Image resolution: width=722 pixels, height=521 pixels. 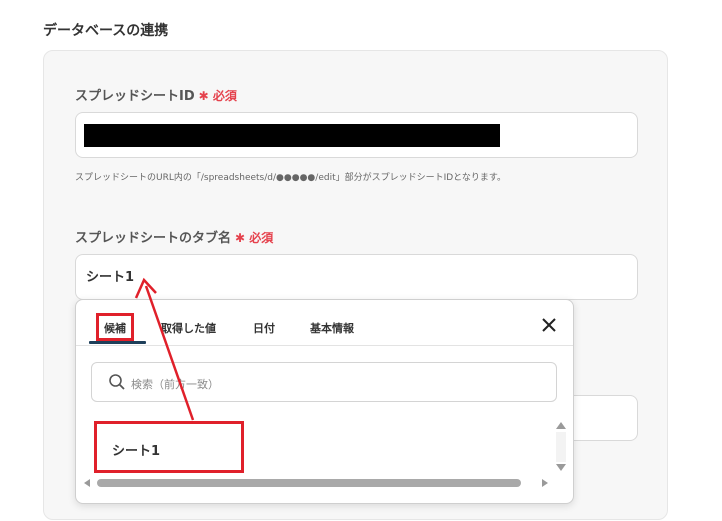 What do you see at coordinates (292, 135) in the screenshot?
I see `redacted-value` at bounding box center [292, 135].